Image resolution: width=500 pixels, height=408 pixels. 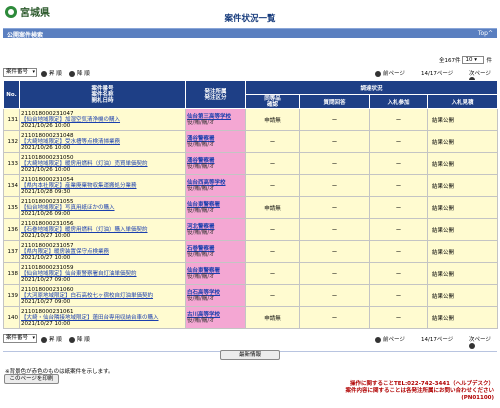 I want to click on row-number: 133, so click(x=11, y=163).